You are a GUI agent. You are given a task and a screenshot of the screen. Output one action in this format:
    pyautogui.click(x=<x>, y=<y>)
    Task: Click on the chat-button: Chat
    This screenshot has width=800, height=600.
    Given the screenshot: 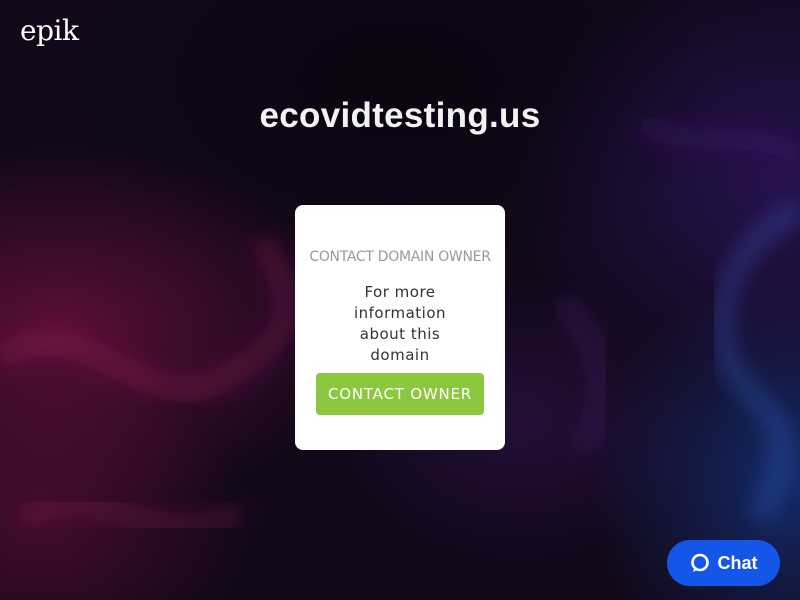 What is the action you would take?
    pyautogui.click(x=723, y=563)
    